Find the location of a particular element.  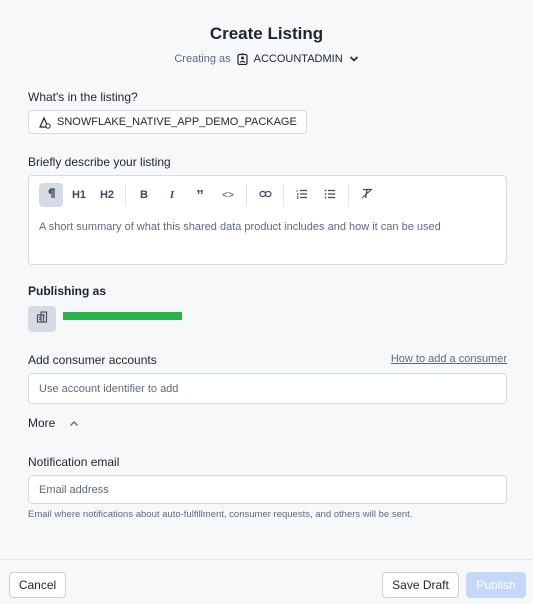

link-icon is located at coordinates (265, 195).